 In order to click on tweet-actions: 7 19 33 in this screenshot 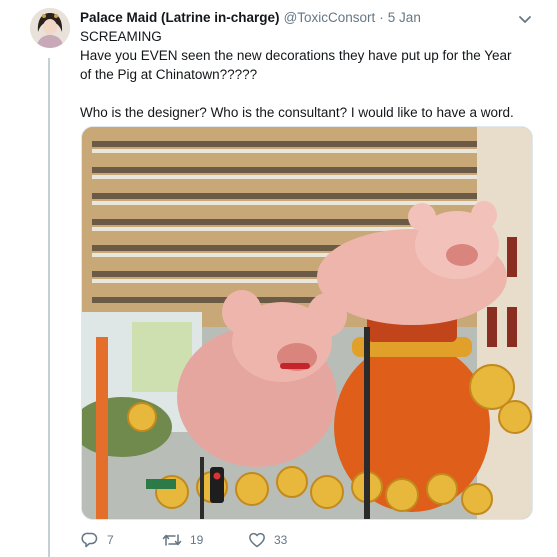, I will do `click(194, 540)`.